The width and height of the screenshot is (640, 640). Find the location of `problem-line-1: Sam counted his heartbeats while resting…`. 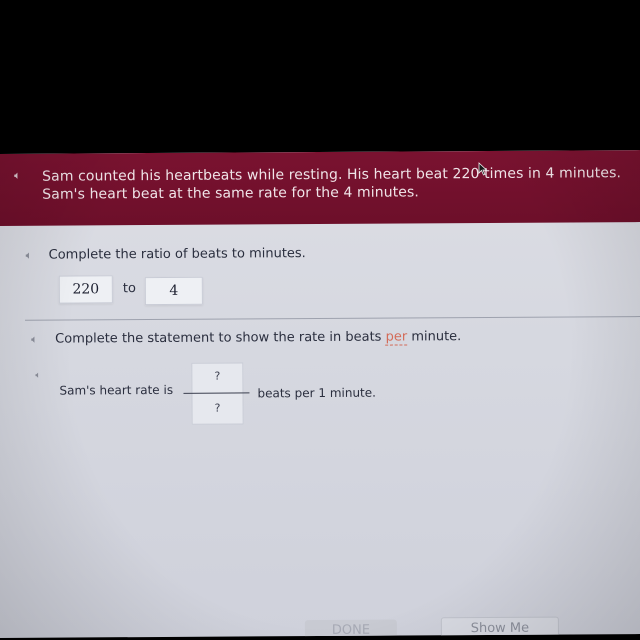

problem-line-1: Sam counted his heartbeats while resting… is located at coordinates (332, 175).